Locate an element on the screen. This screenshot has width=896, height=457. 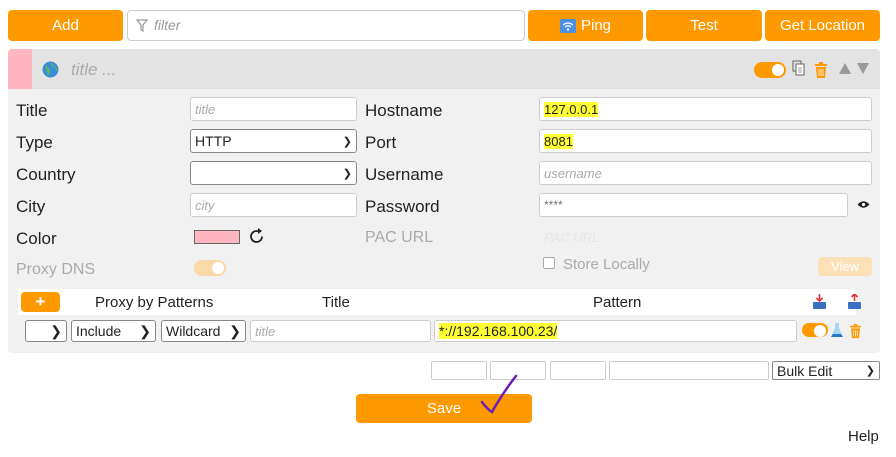
port-value: 8081 is located at coordinates (558, 141).